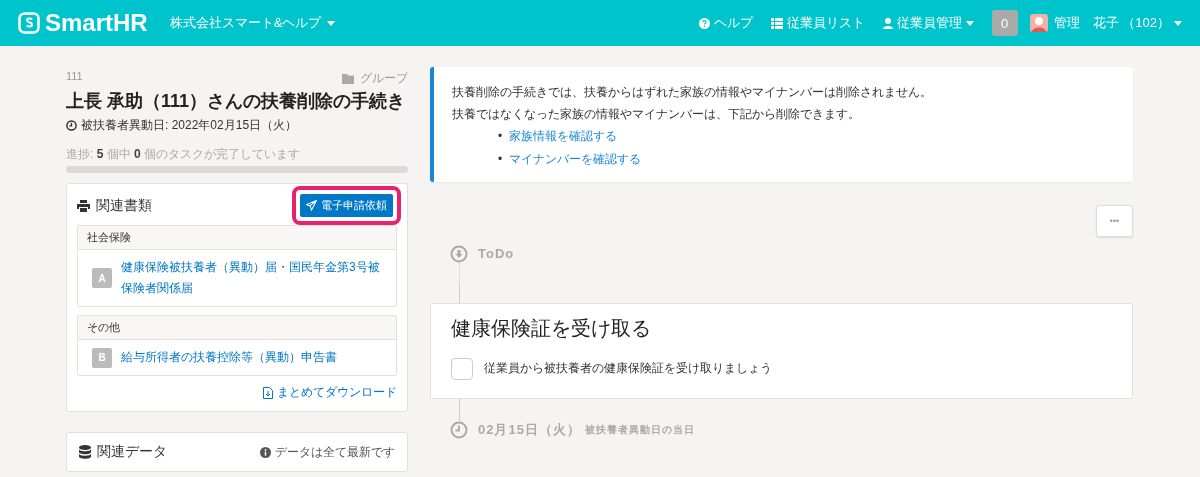 This screenshot has width=1200, height=477. What do you see at coordinates (551, 328) in the screenshot?
I see `task-title: 健康保険証を受け取る` at bounding box center [551, 328].